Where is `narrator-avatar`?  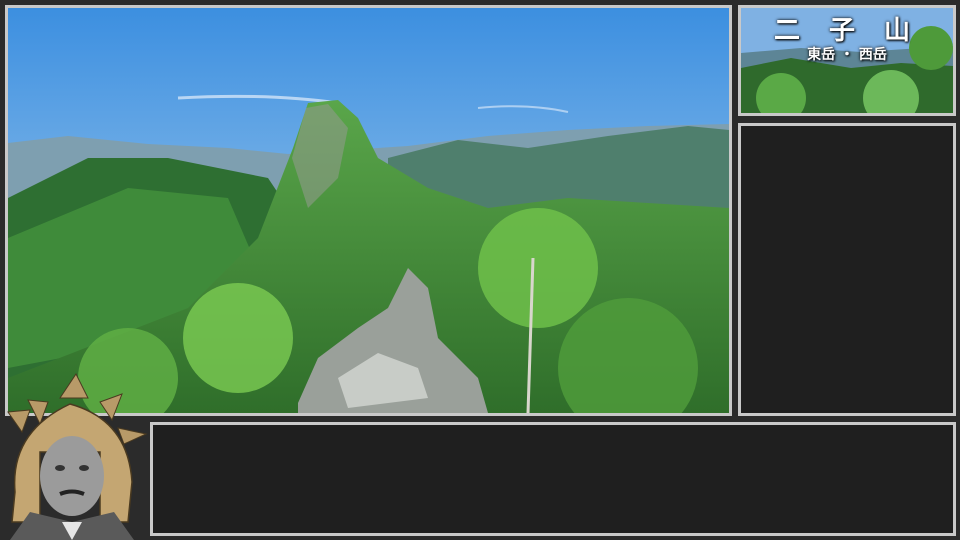 narrator-avatar is located at coordinates (77, 456).